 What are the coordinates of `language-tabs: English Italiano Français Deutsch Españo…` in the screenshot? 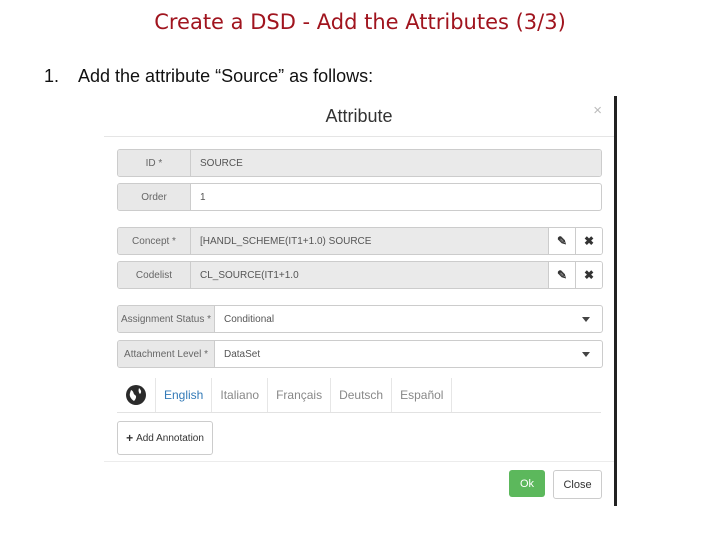 It's located at (359, 395).